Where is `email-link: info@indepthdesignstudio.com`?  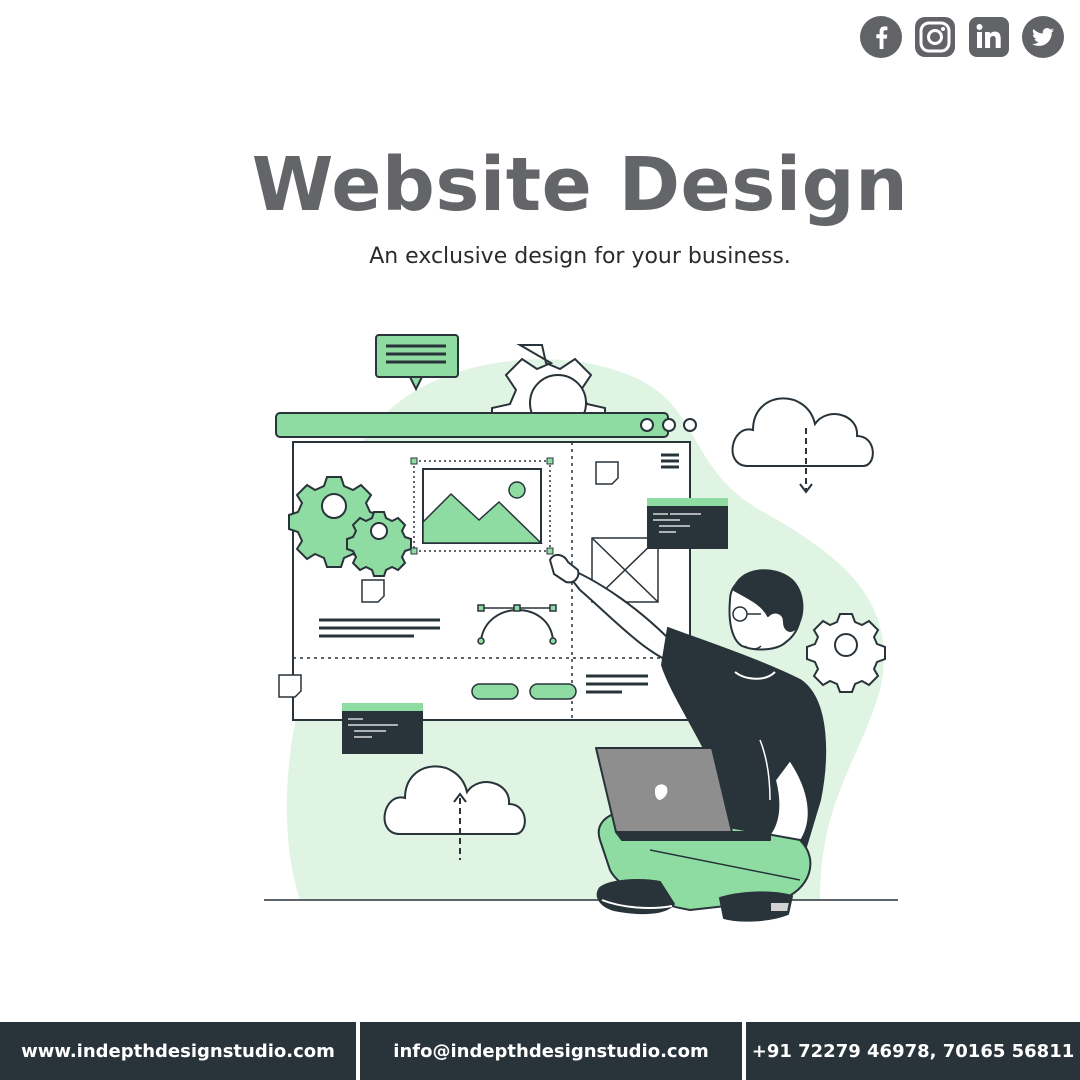 email-link: info@indepthdesignstudio.com is located at coordinates (551, 1051).